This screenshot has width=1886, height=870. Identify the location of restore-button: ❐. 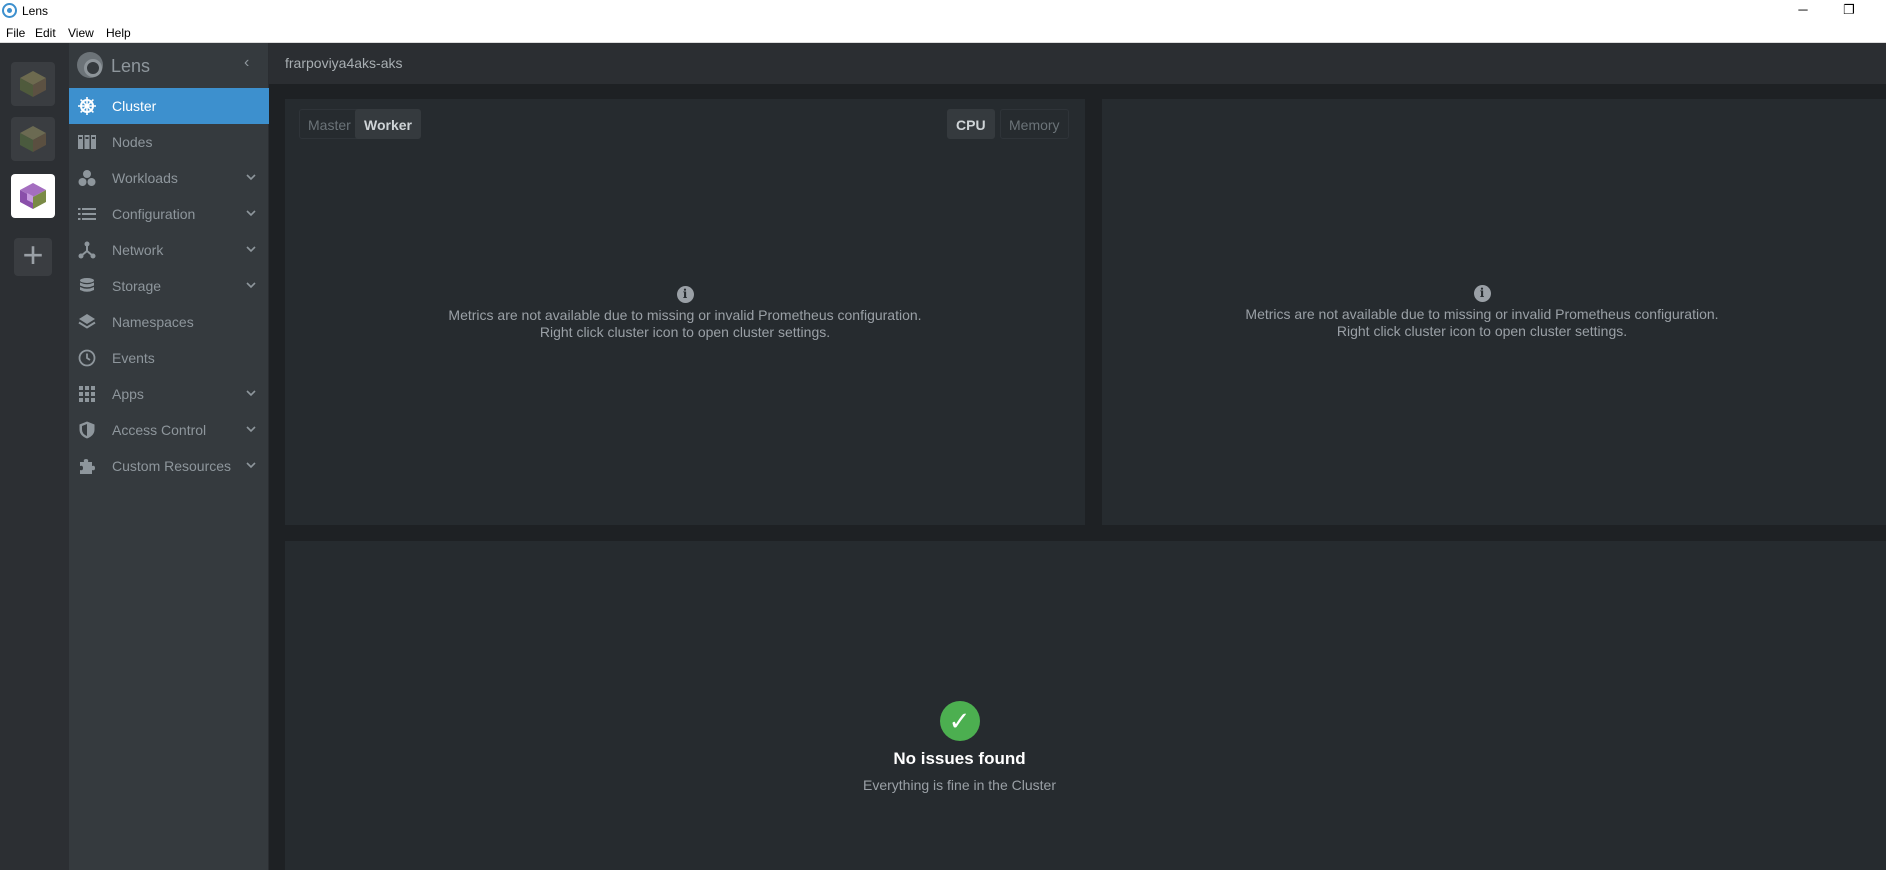
(1849, 11).